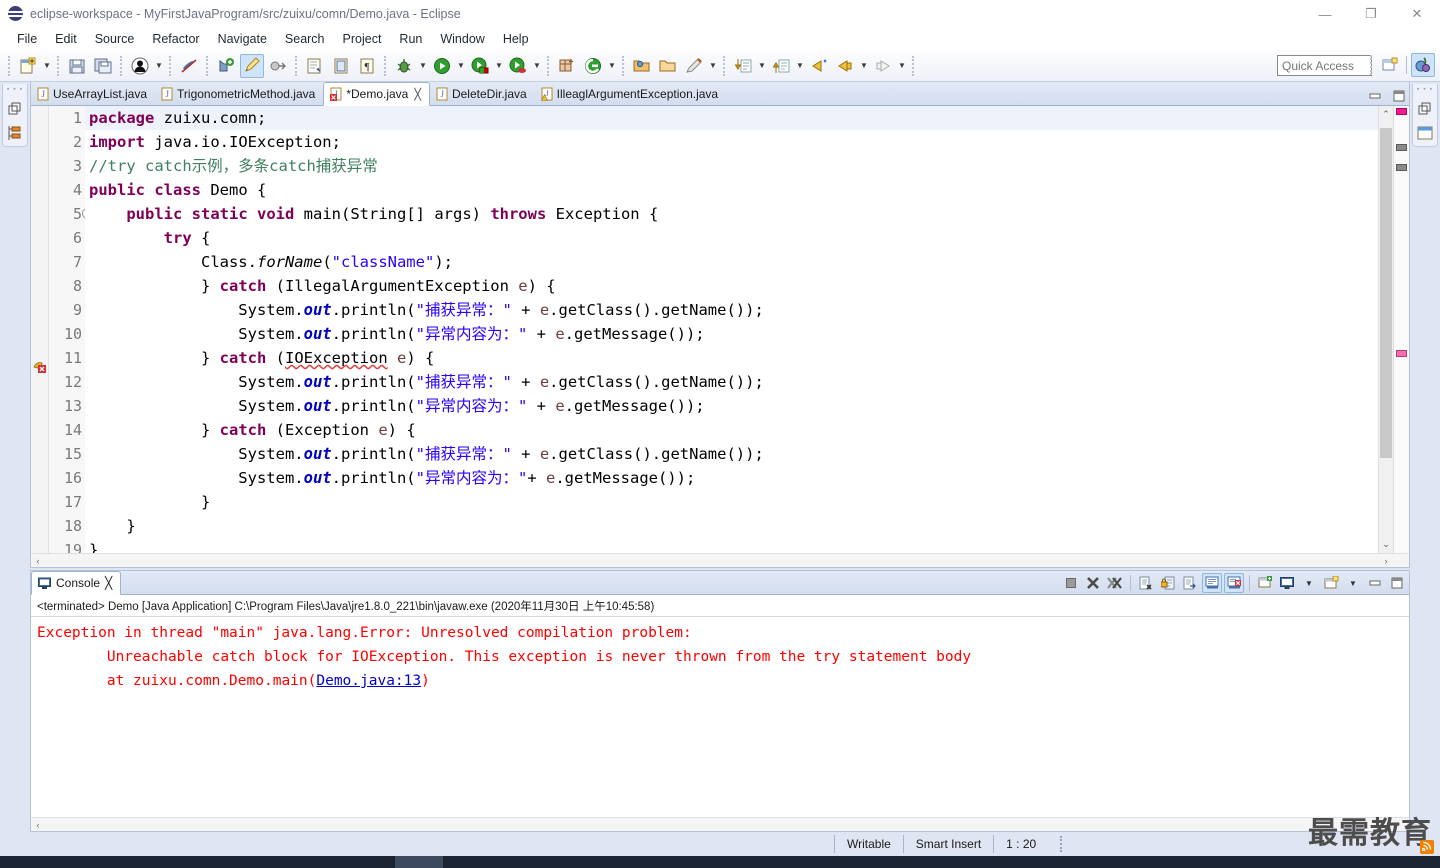 The height and width of the screenshot is (868, 1440). Describe the element at coordinates (1146, 583) in the screenshot. I see `clear-console-icon` at that location.